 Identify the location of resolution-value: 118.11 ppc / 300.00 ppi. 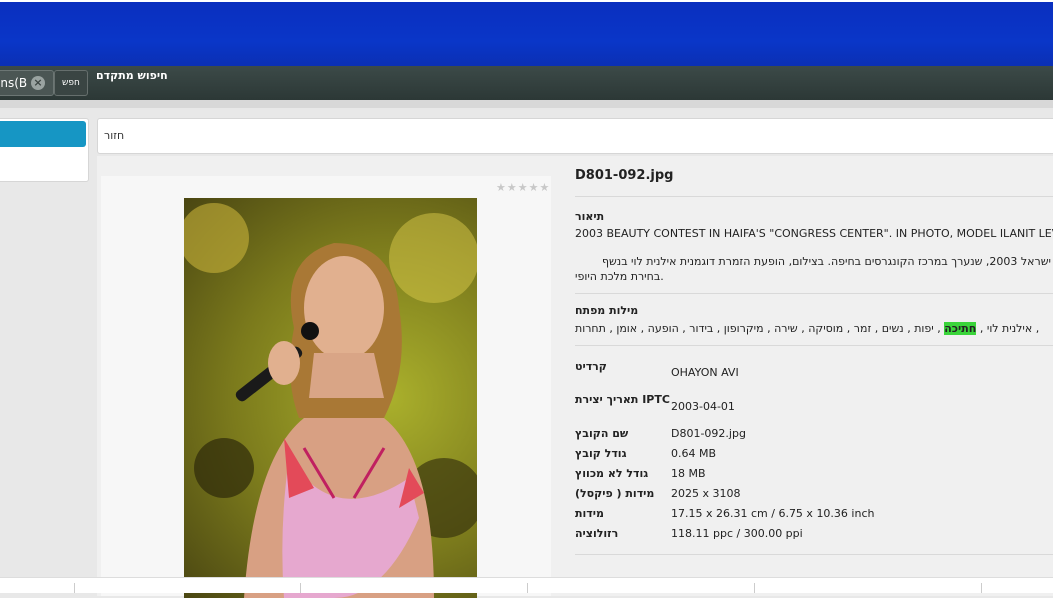
(737, 533).